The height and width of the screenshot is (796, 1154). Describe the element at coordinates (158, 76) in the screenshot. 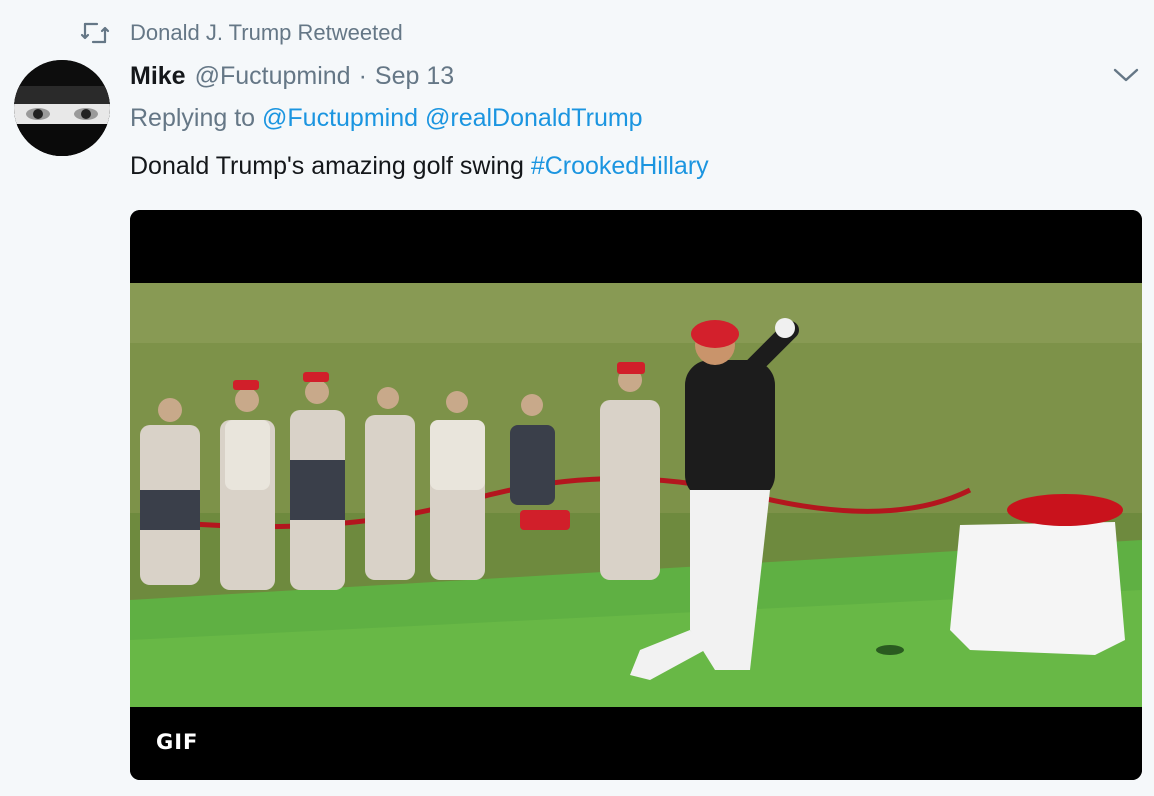

I see `user-name: Mike` at that location.